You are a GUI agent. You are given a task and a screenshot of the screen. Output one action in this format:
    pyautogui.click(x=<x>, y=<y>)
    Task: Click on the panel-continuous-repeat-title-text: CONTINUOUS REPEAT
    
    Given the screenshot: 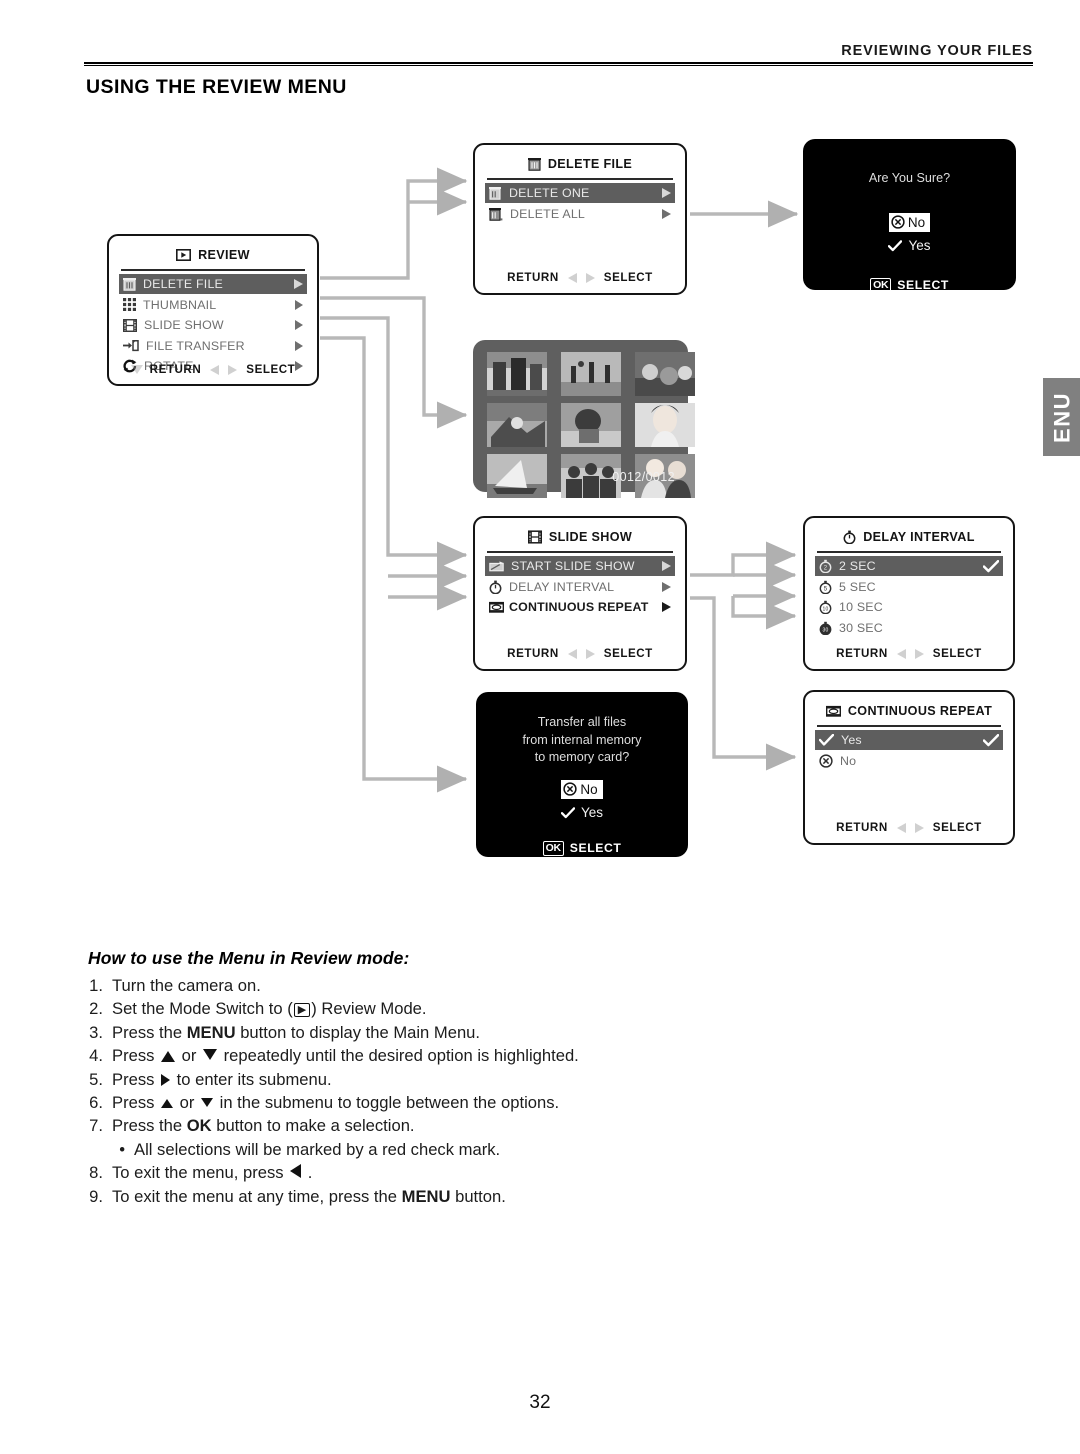 What is the action you would take?
    pyautogui.click(x=920, y=711)
    